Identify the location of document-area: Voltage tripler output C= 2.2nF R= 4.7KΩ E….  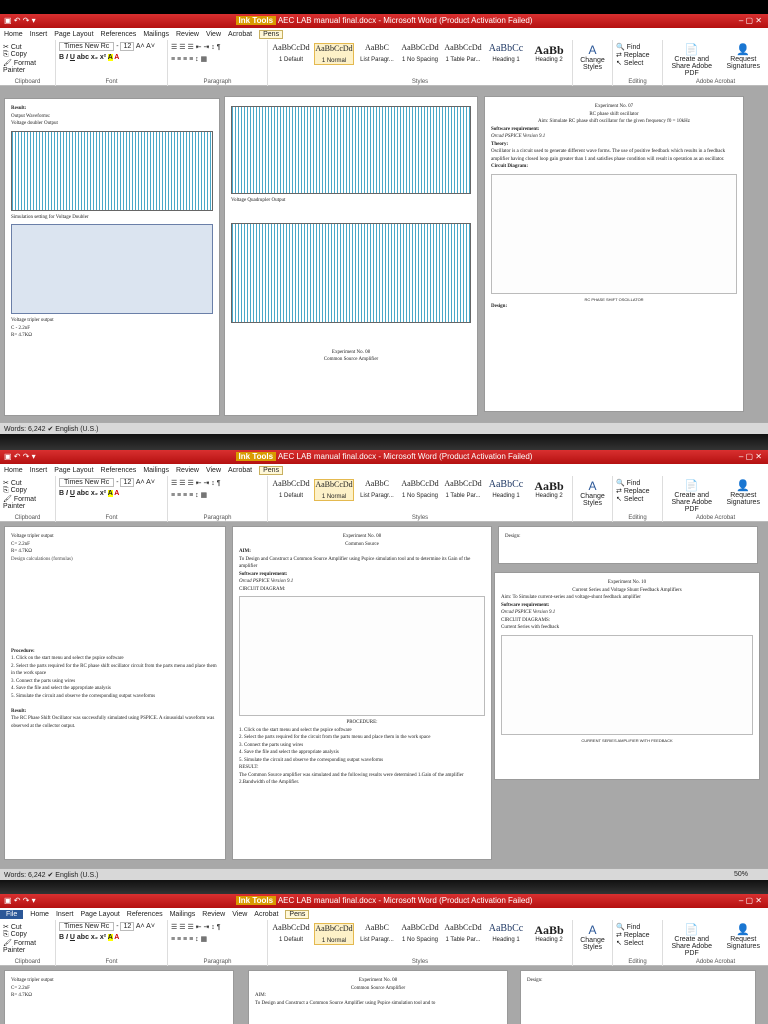
(384, 995).